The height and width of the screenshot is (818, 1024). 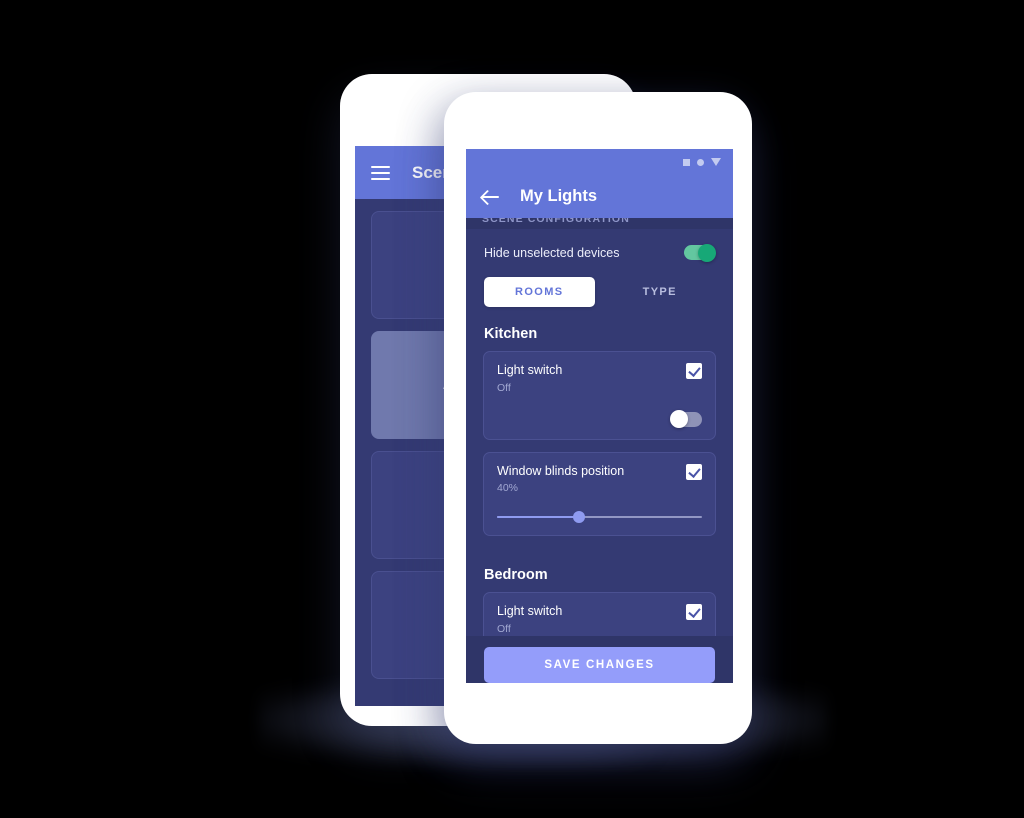 I want to click on circle-indicator-icon, so click(x=700, y=162).